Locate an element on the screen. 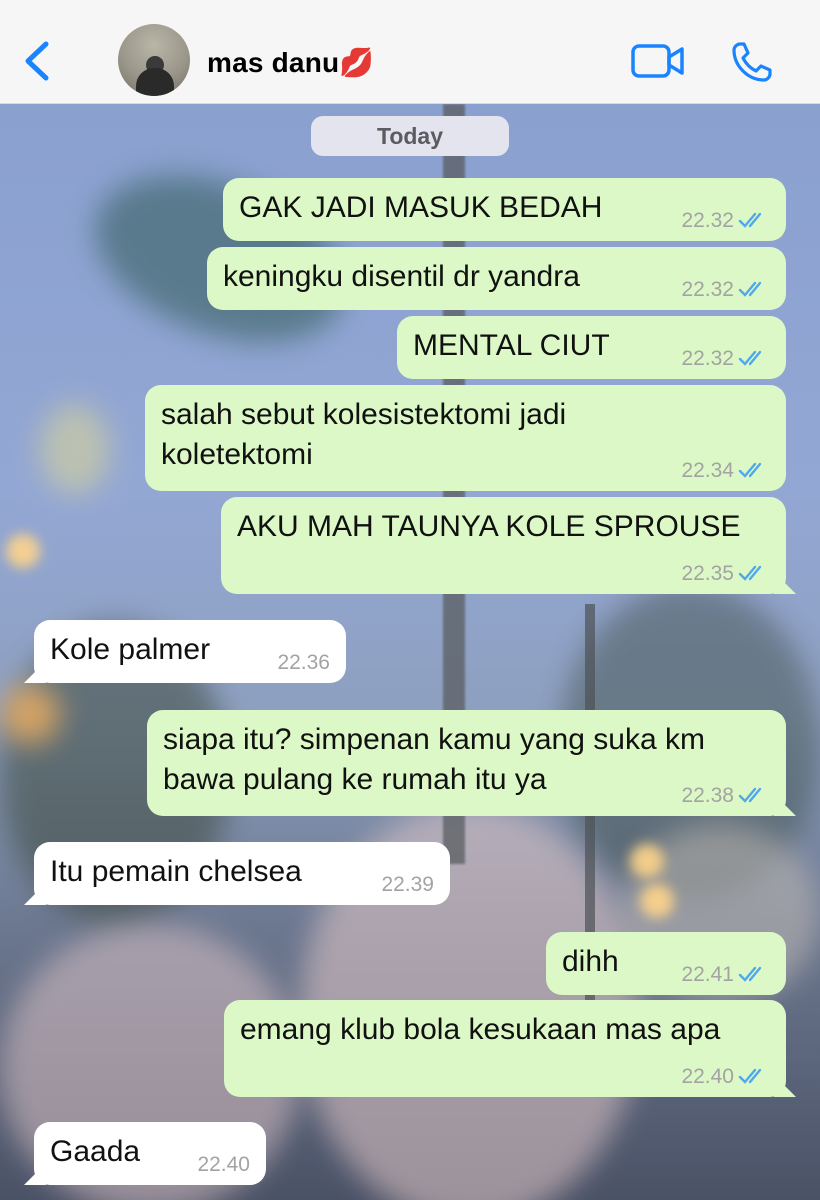 This screenshot has height=1200, width=820. message-meta: 22.38 is located at coordinates (725, 796).